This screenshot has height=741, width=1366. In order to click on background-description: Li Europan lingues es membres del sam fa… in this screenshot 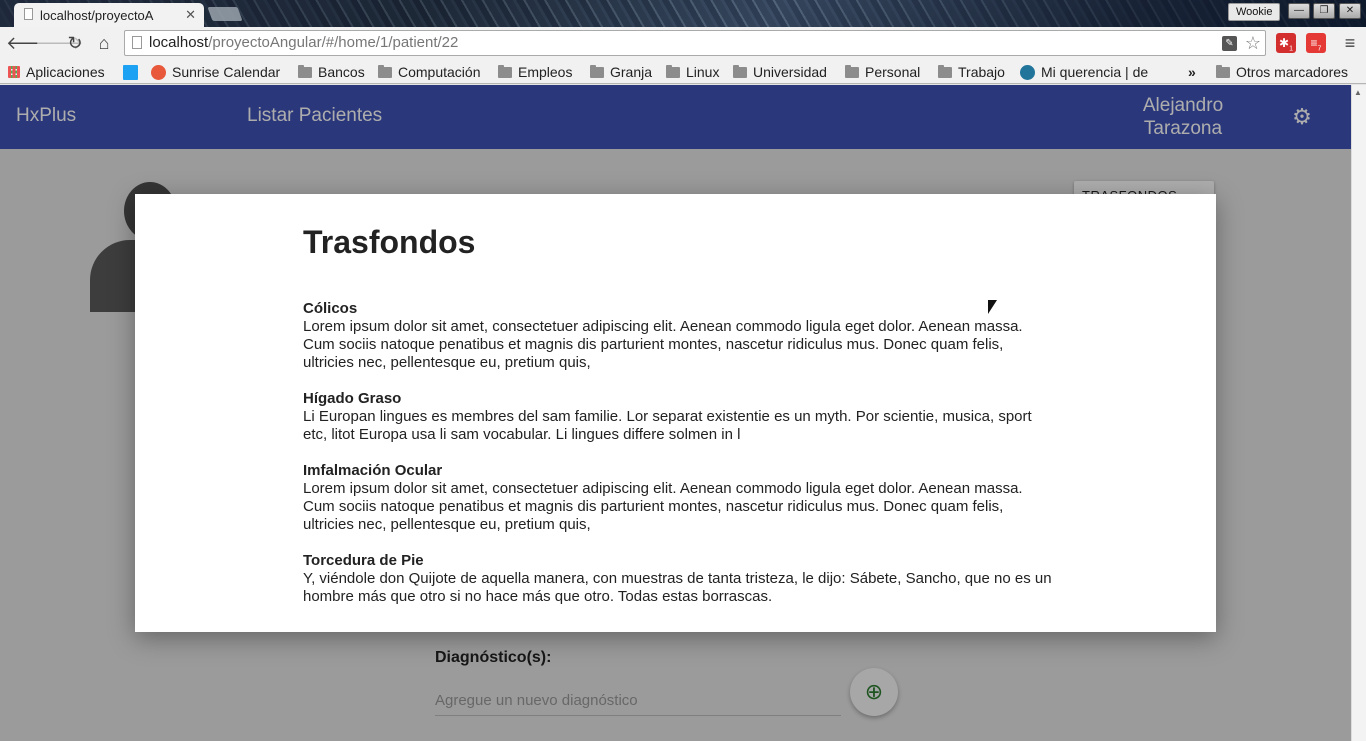, I will do `click(667, 425)`.